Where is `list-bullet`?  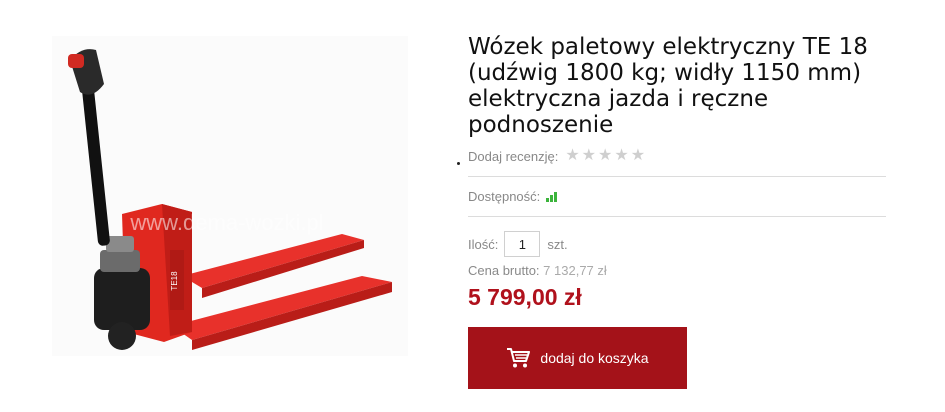 list-bullet is located at coordinates (458, 163).